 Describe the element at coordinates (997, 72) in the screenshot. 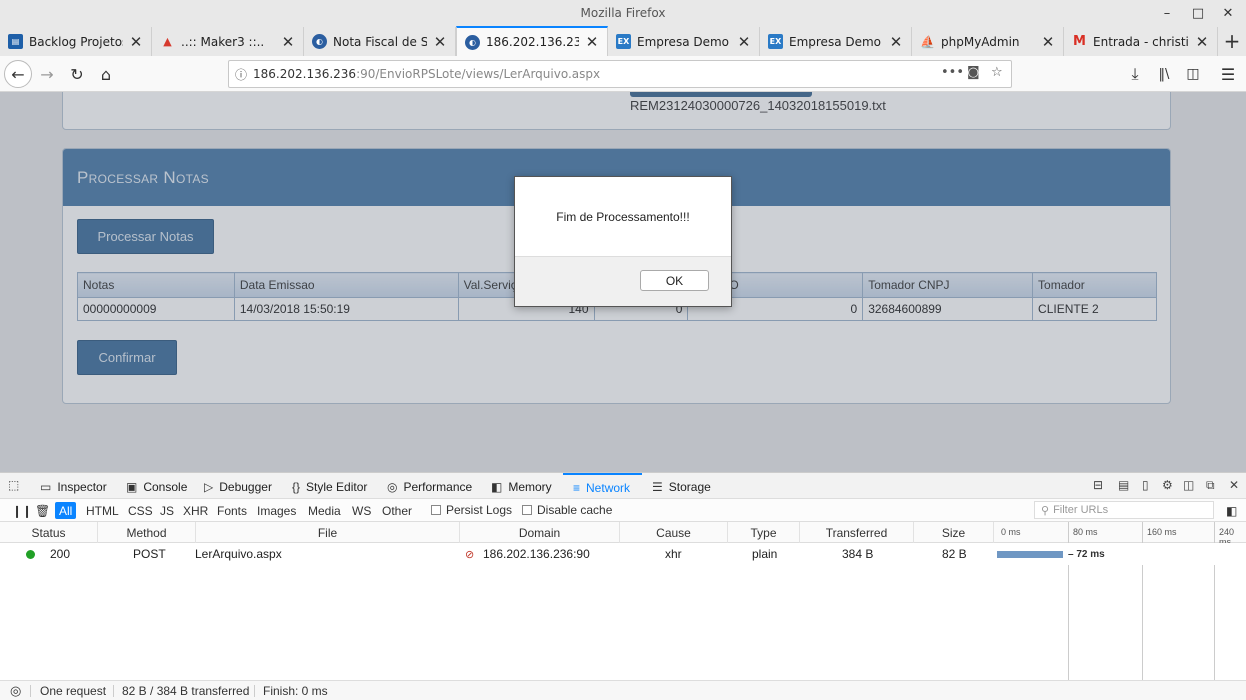

I see `bookmark-star-icon: ☆` at that location.